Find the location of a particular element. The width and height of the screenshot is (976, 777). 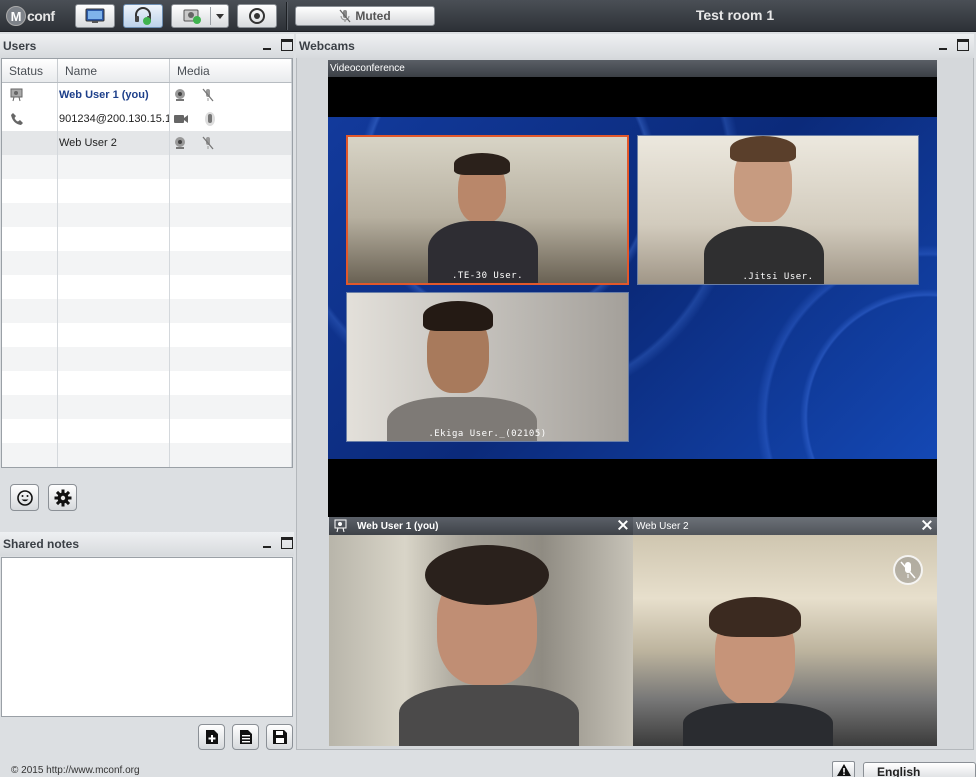

user-row: Web User 2 is located at coordinates (147, 143).